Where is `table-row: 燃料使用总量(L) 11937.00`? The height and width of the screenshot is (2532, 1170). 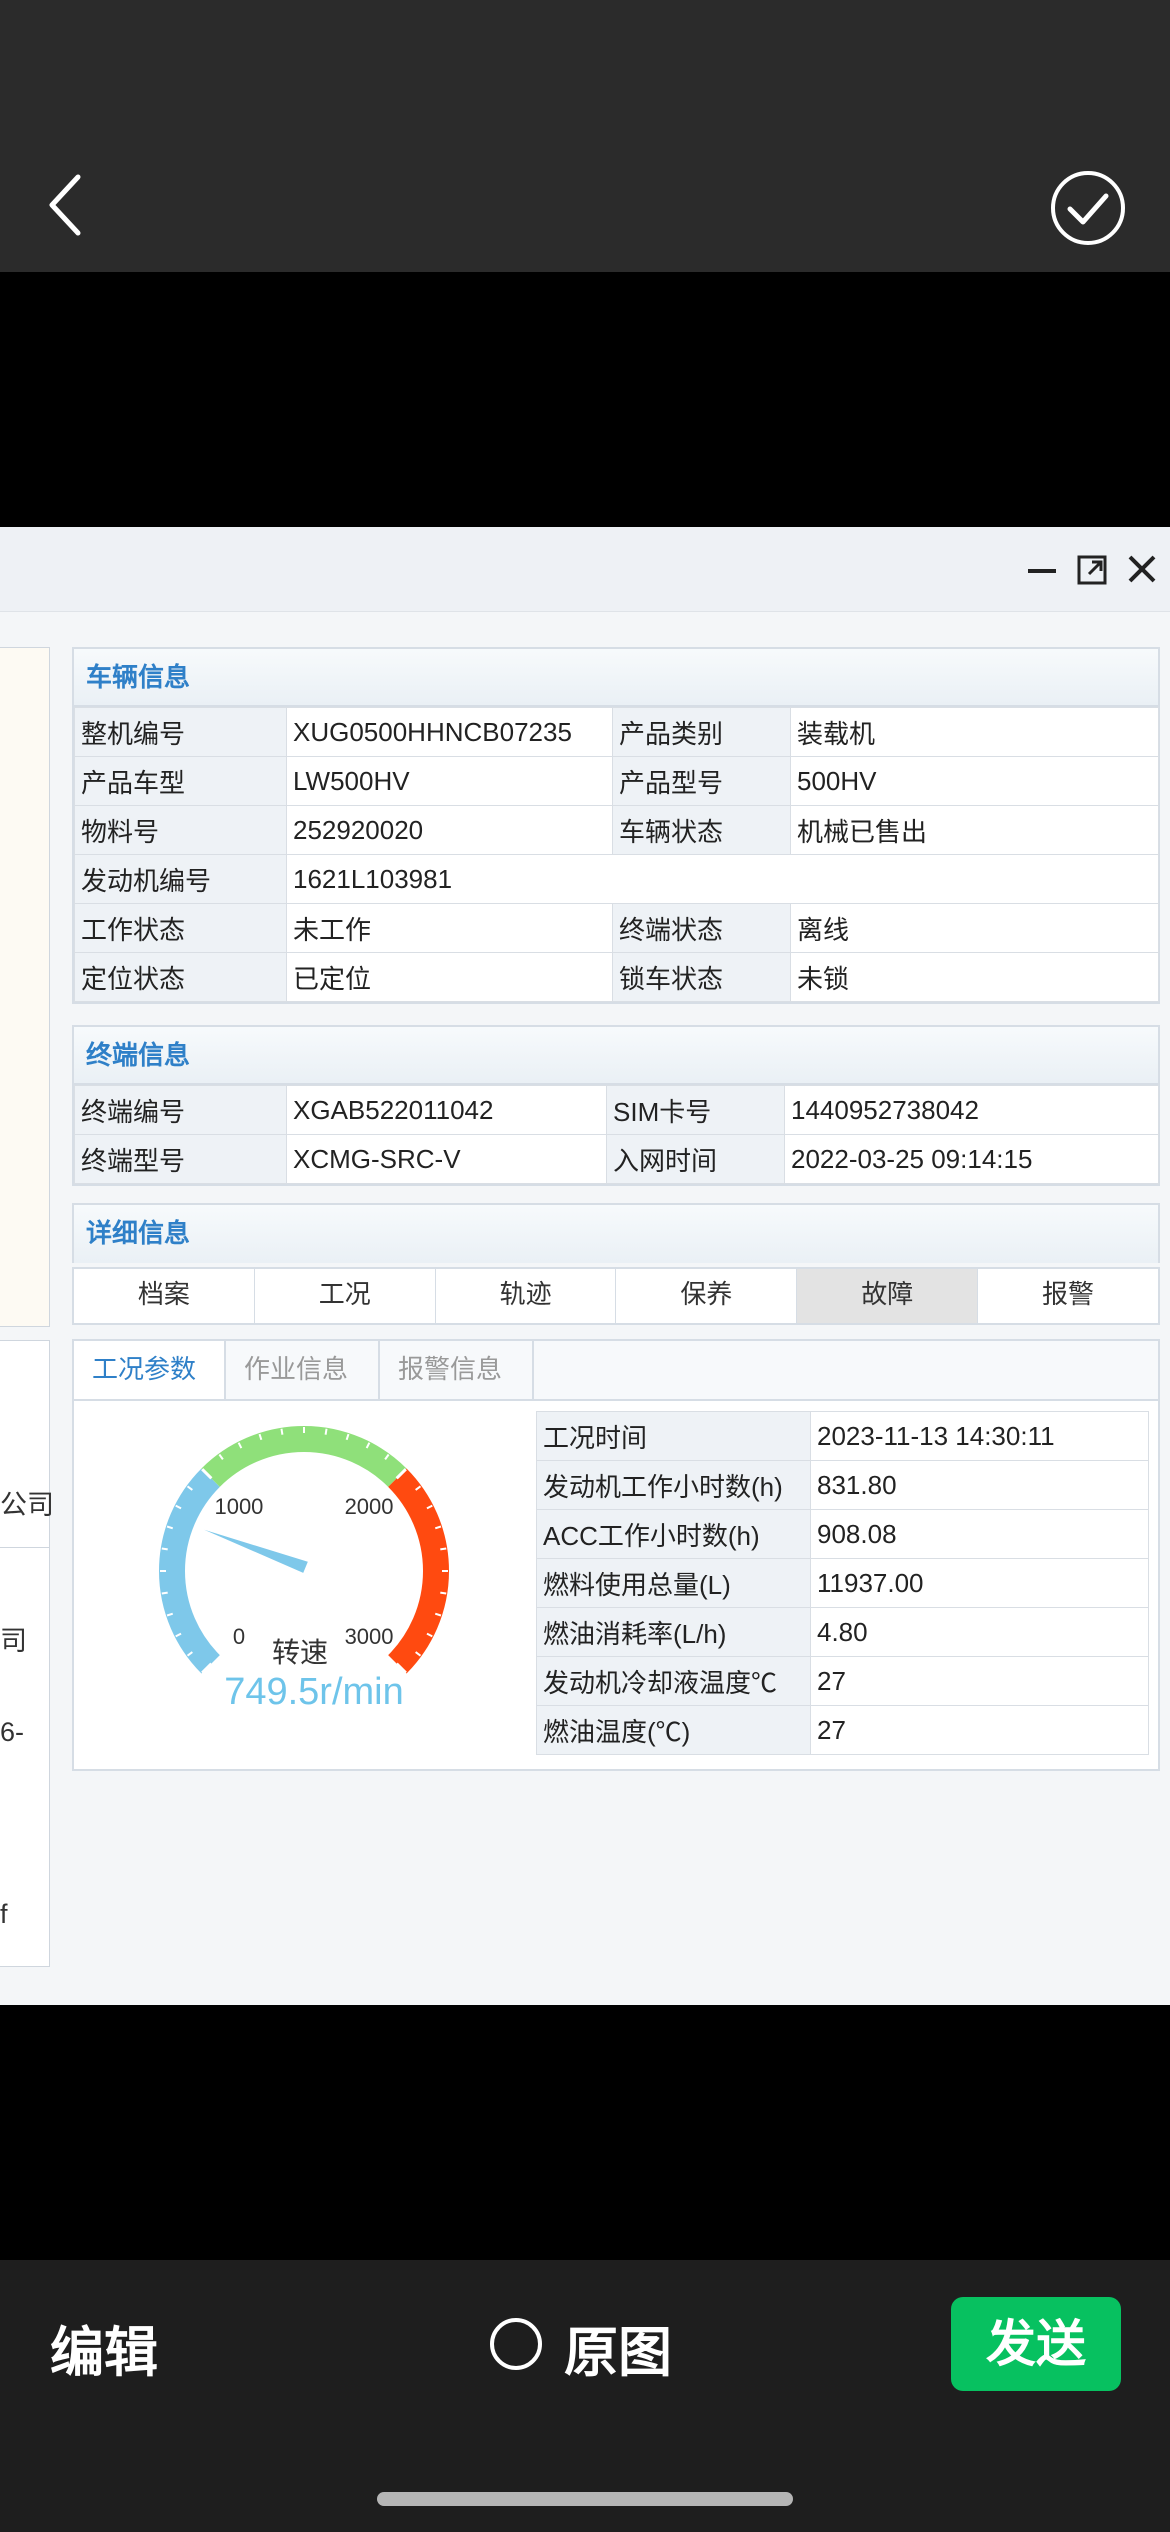 table-row: 燃料使用总量(L) 11937.00 is located at coordinates (842, 1583).